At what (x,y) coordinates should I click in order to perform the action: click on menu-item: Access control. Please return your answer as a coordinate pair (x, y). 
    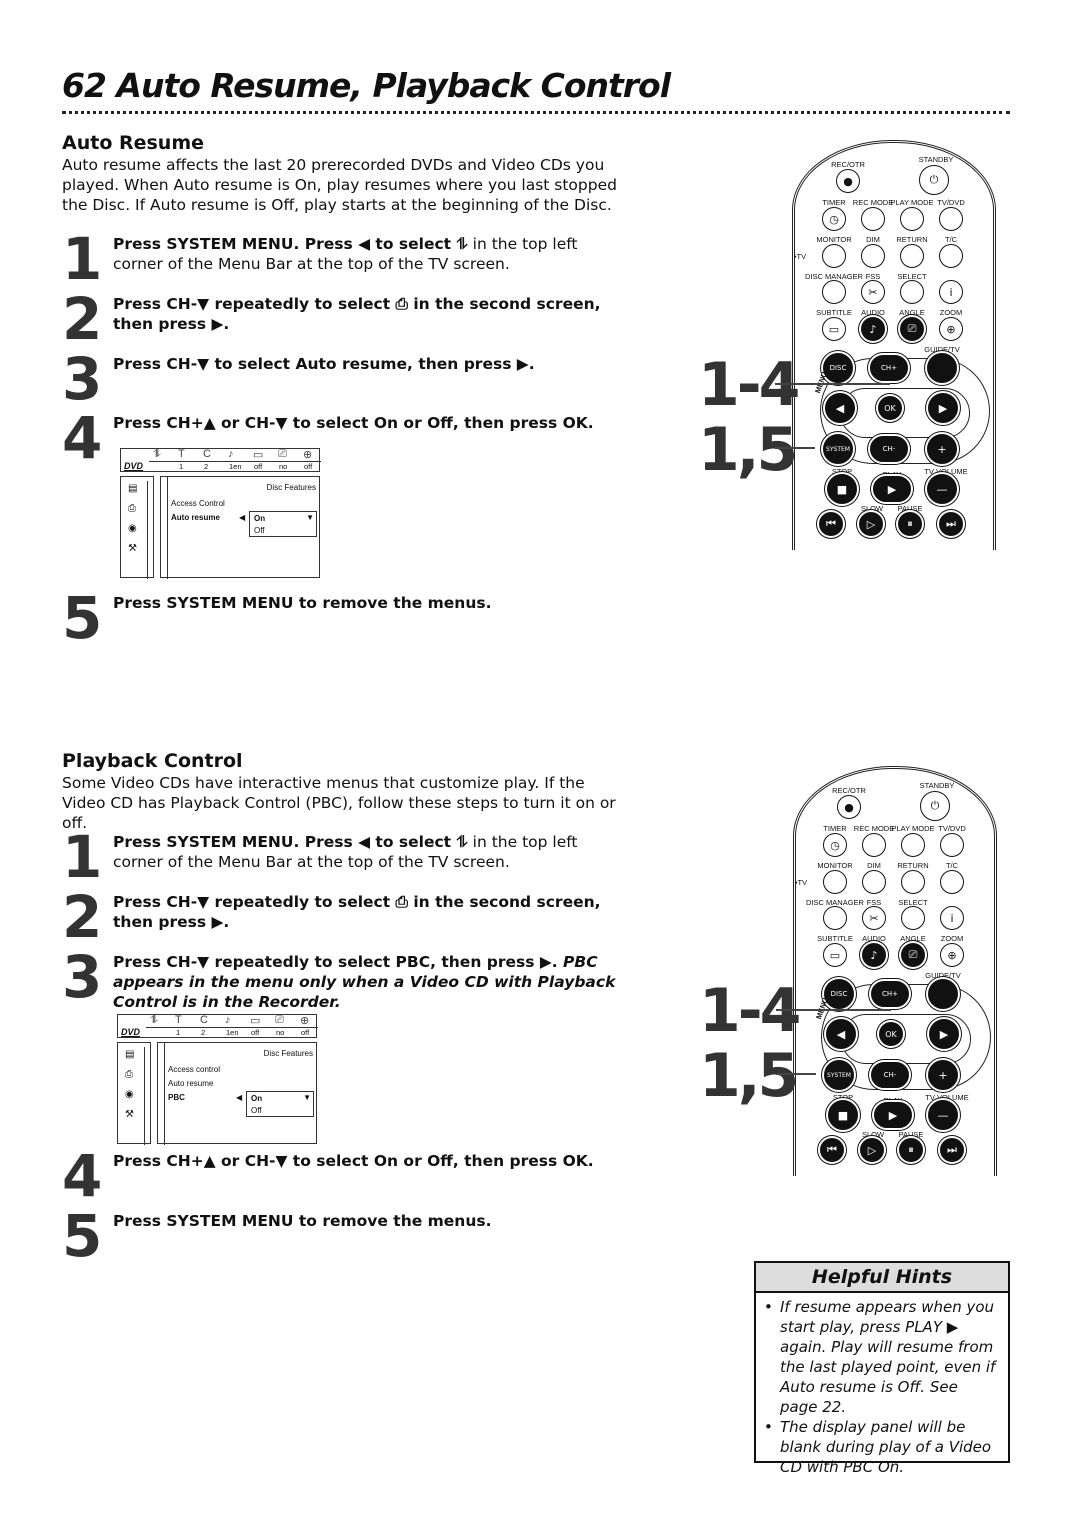
    Looking at the image, I should click on (194, 1069).